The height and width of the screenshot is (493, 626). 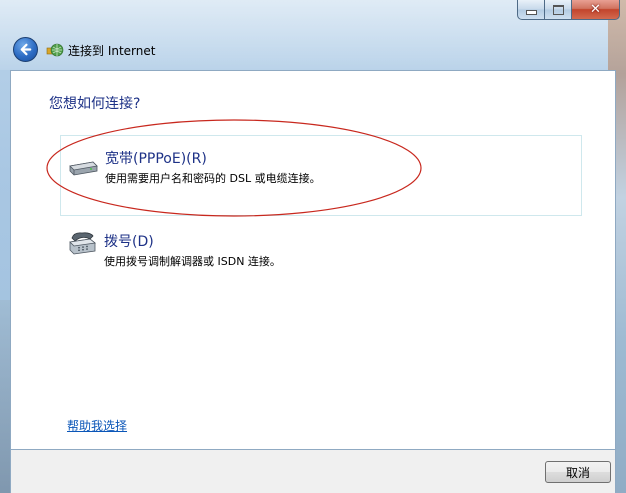 I want to click on minimize-button, so click(x=531, y=10).